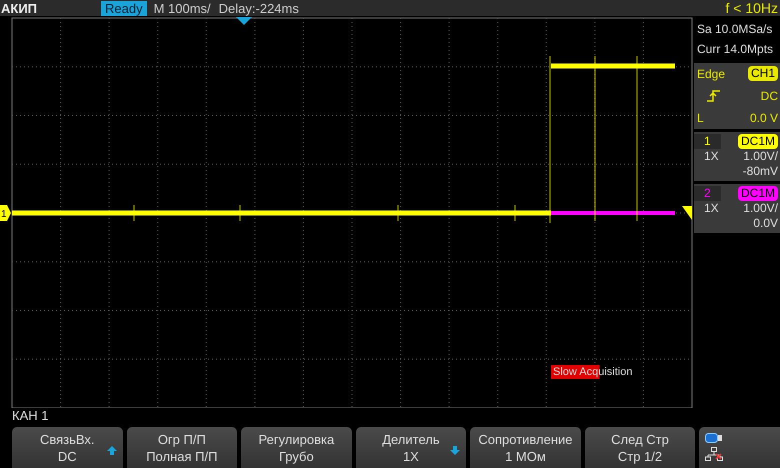 The height and width of the screenshot is (468, 780). I want to click on usb-icon, so click(714, 438).